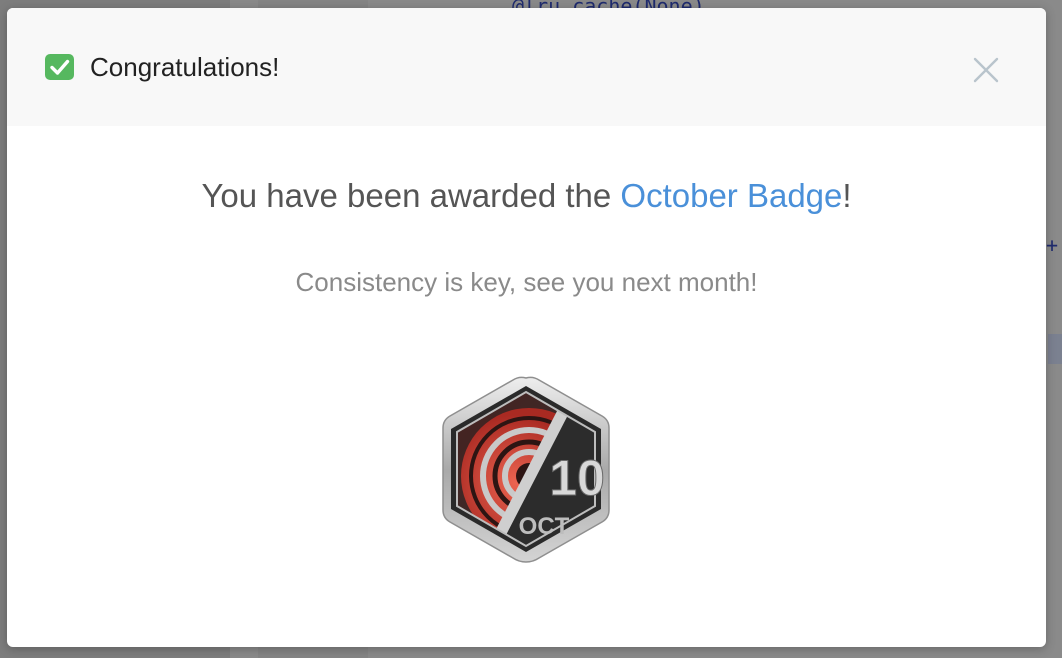  I want to click on award-subtitle: Consistency is key, see you next month!, so click(526, 282).